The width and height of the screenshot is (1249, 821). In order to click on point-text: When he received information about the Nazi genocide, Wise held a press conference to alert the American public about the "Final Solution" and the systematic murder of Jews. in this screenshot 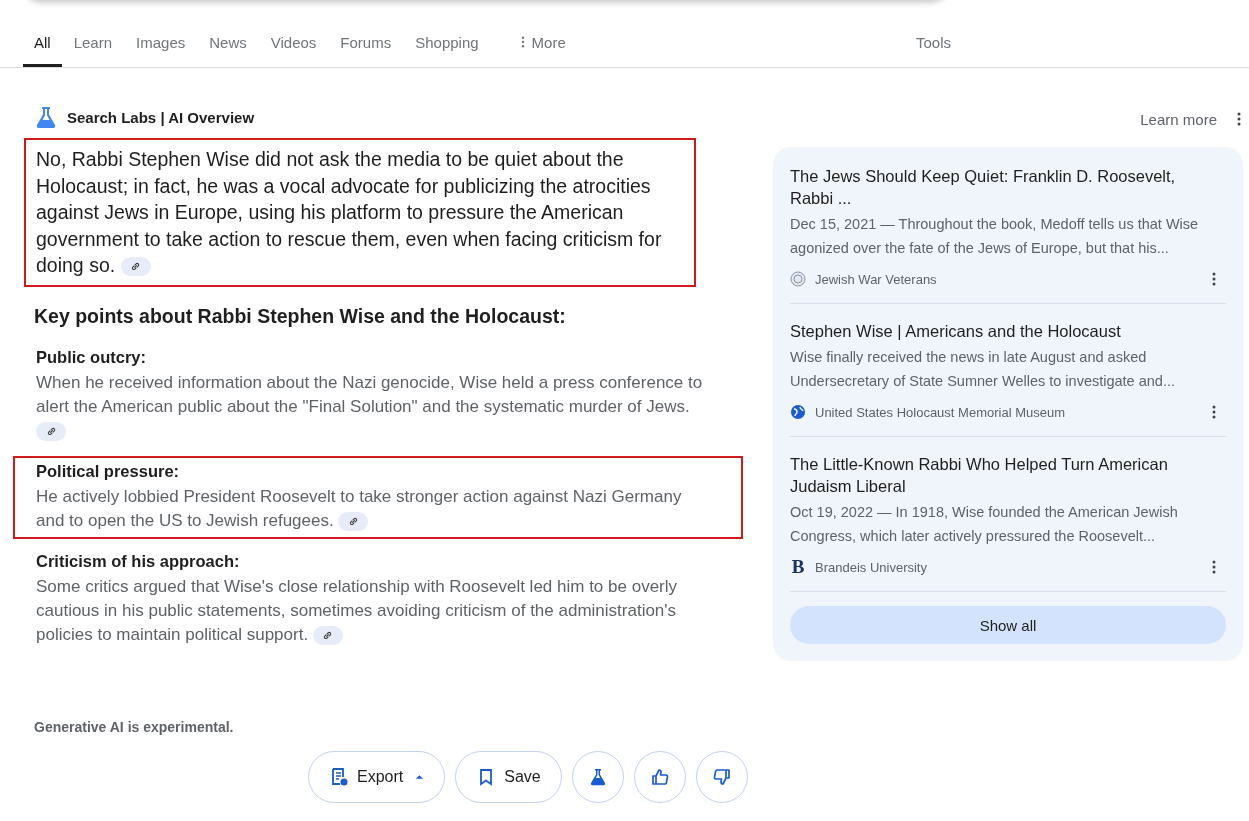, I will do `click(373, 406)`.